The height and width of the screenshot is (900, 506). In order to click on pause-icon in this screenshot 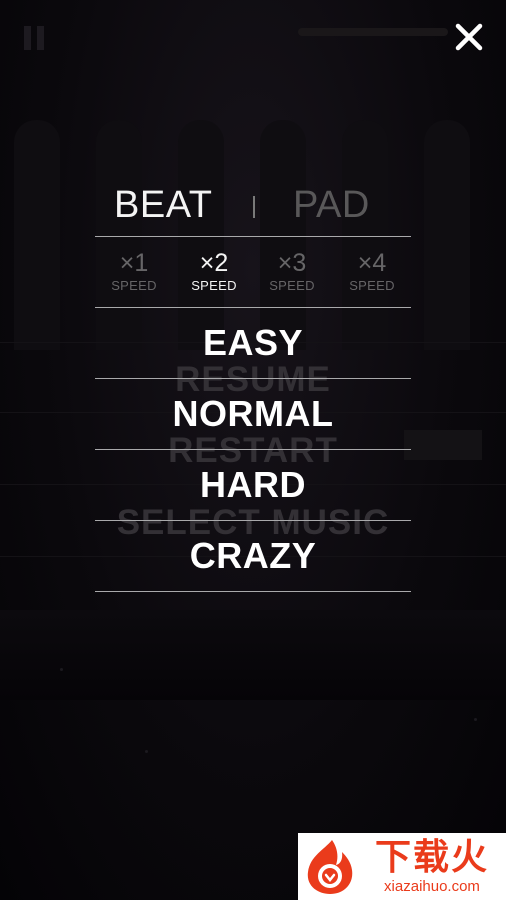, I will do `click(36, 38)`.